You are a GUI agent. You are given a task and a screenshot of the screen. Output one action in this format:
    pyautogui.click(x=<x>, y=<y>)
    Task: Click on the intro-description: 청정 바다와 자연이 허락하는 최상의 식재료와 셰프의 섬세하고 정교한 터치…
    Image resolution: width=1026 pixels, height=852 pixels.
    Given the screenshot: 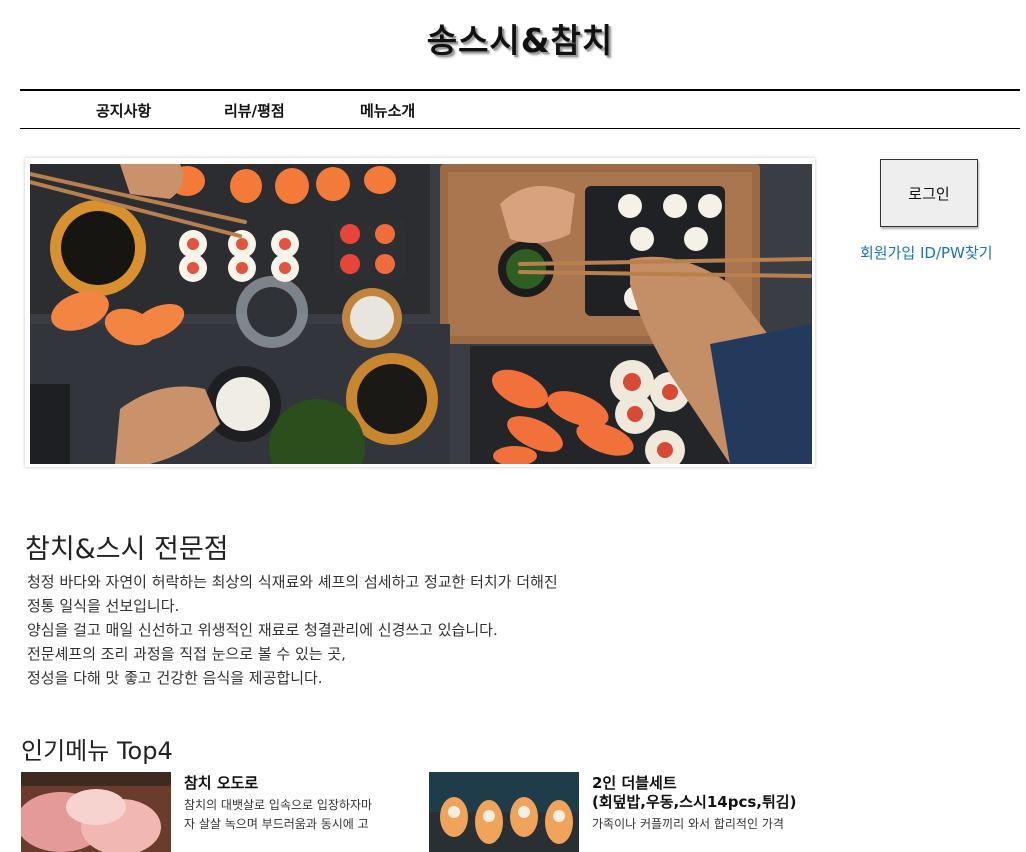 What is the action you would take?
    pyautogui.click(x=292, y=630)
    